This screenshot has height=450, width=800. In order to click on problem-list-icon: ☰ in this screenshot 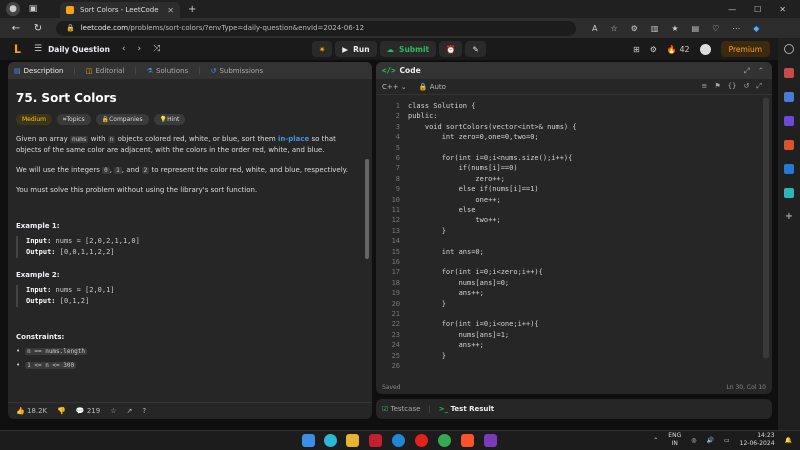, I will do `click(38, 49)`.